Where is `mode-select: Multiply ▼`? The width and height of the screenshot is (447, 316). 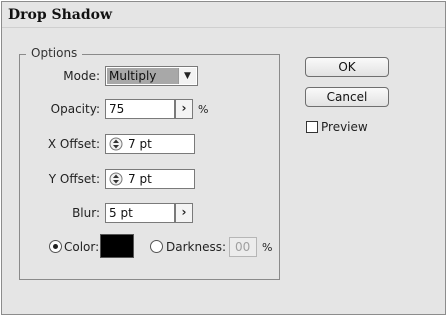
mode-select: Multiply ▼ is located at coordinates (151, 76).